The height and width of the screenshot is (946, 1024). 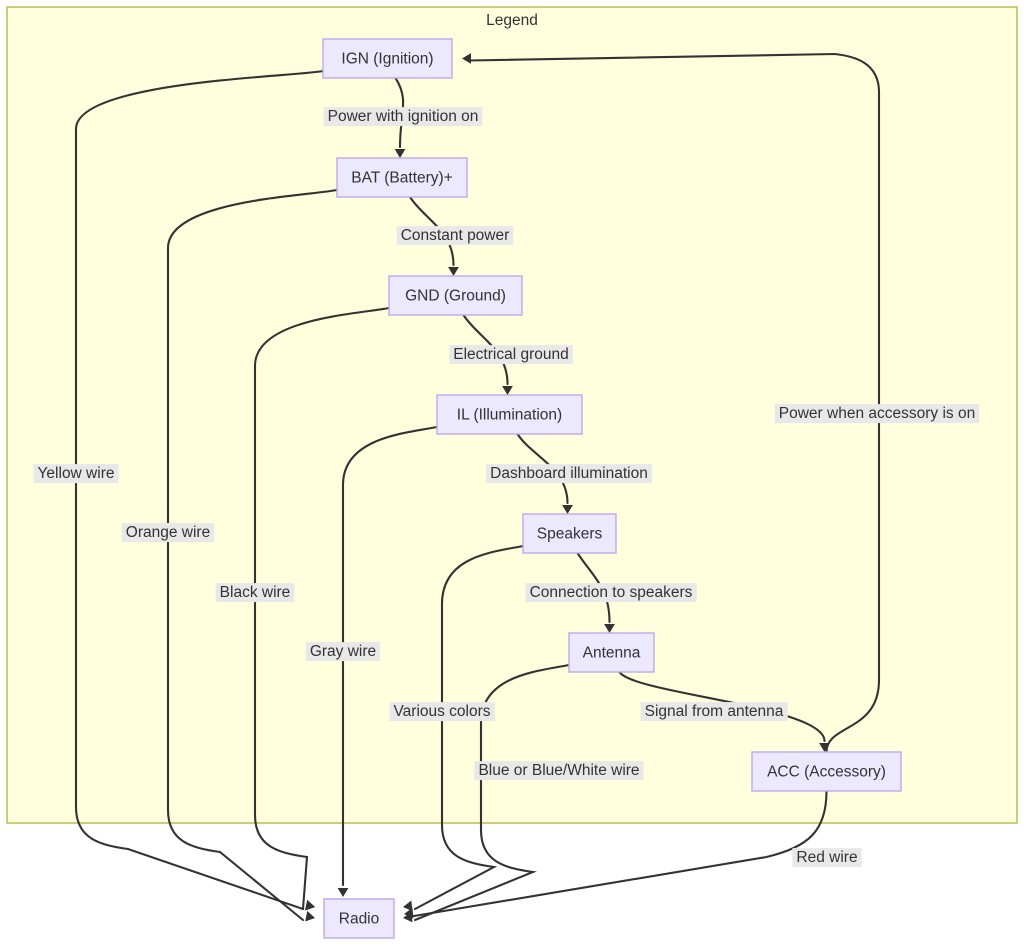 I want to click on node-ign: IGN (Ignition), so click(x=387, y=58).